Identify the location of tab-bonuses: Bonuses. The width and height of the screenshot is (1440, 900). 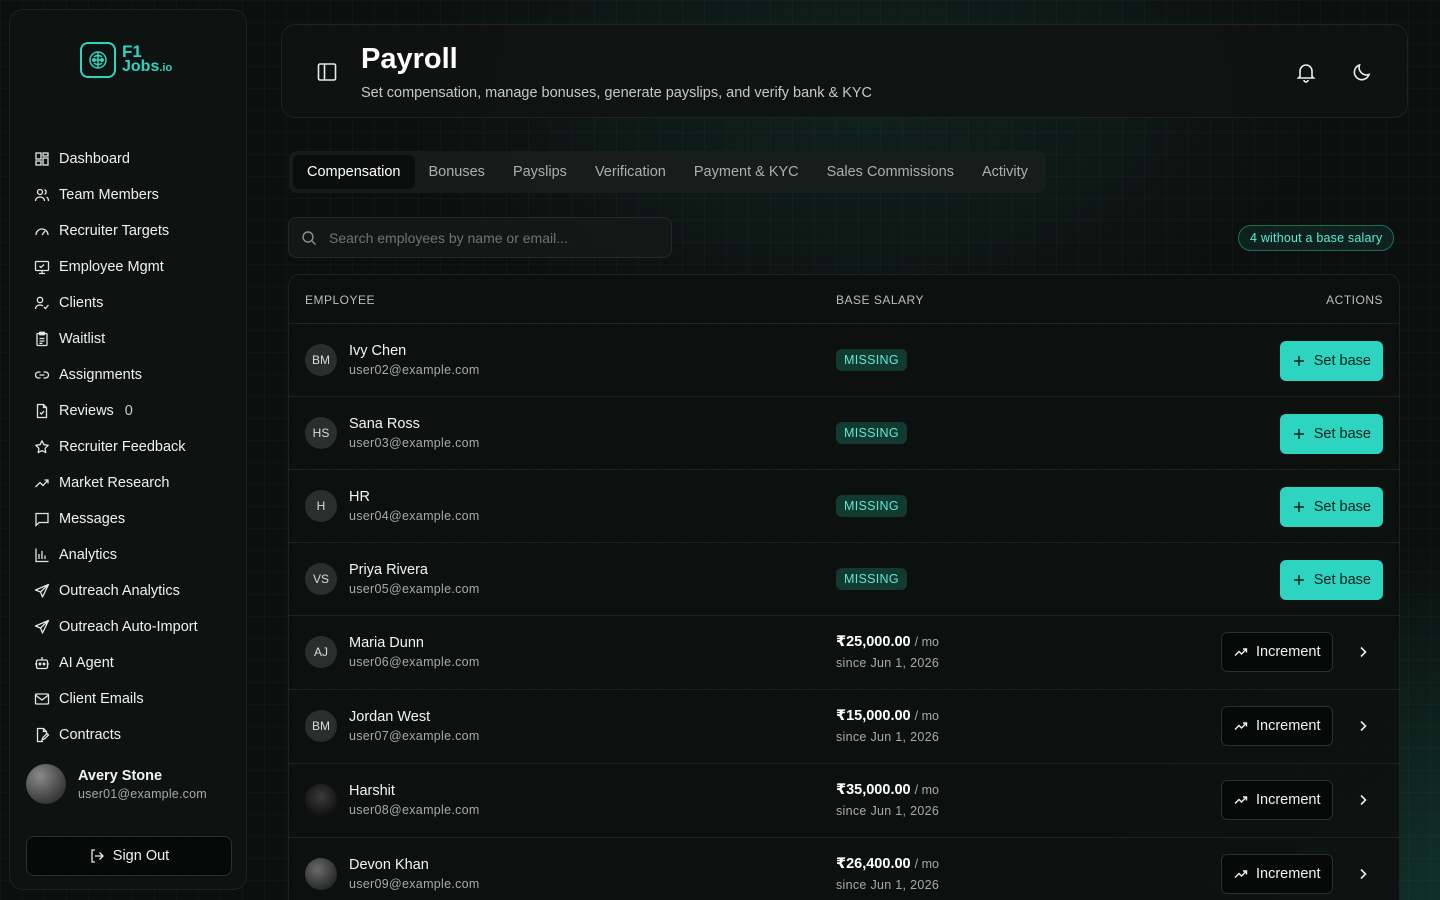
(457, 172).